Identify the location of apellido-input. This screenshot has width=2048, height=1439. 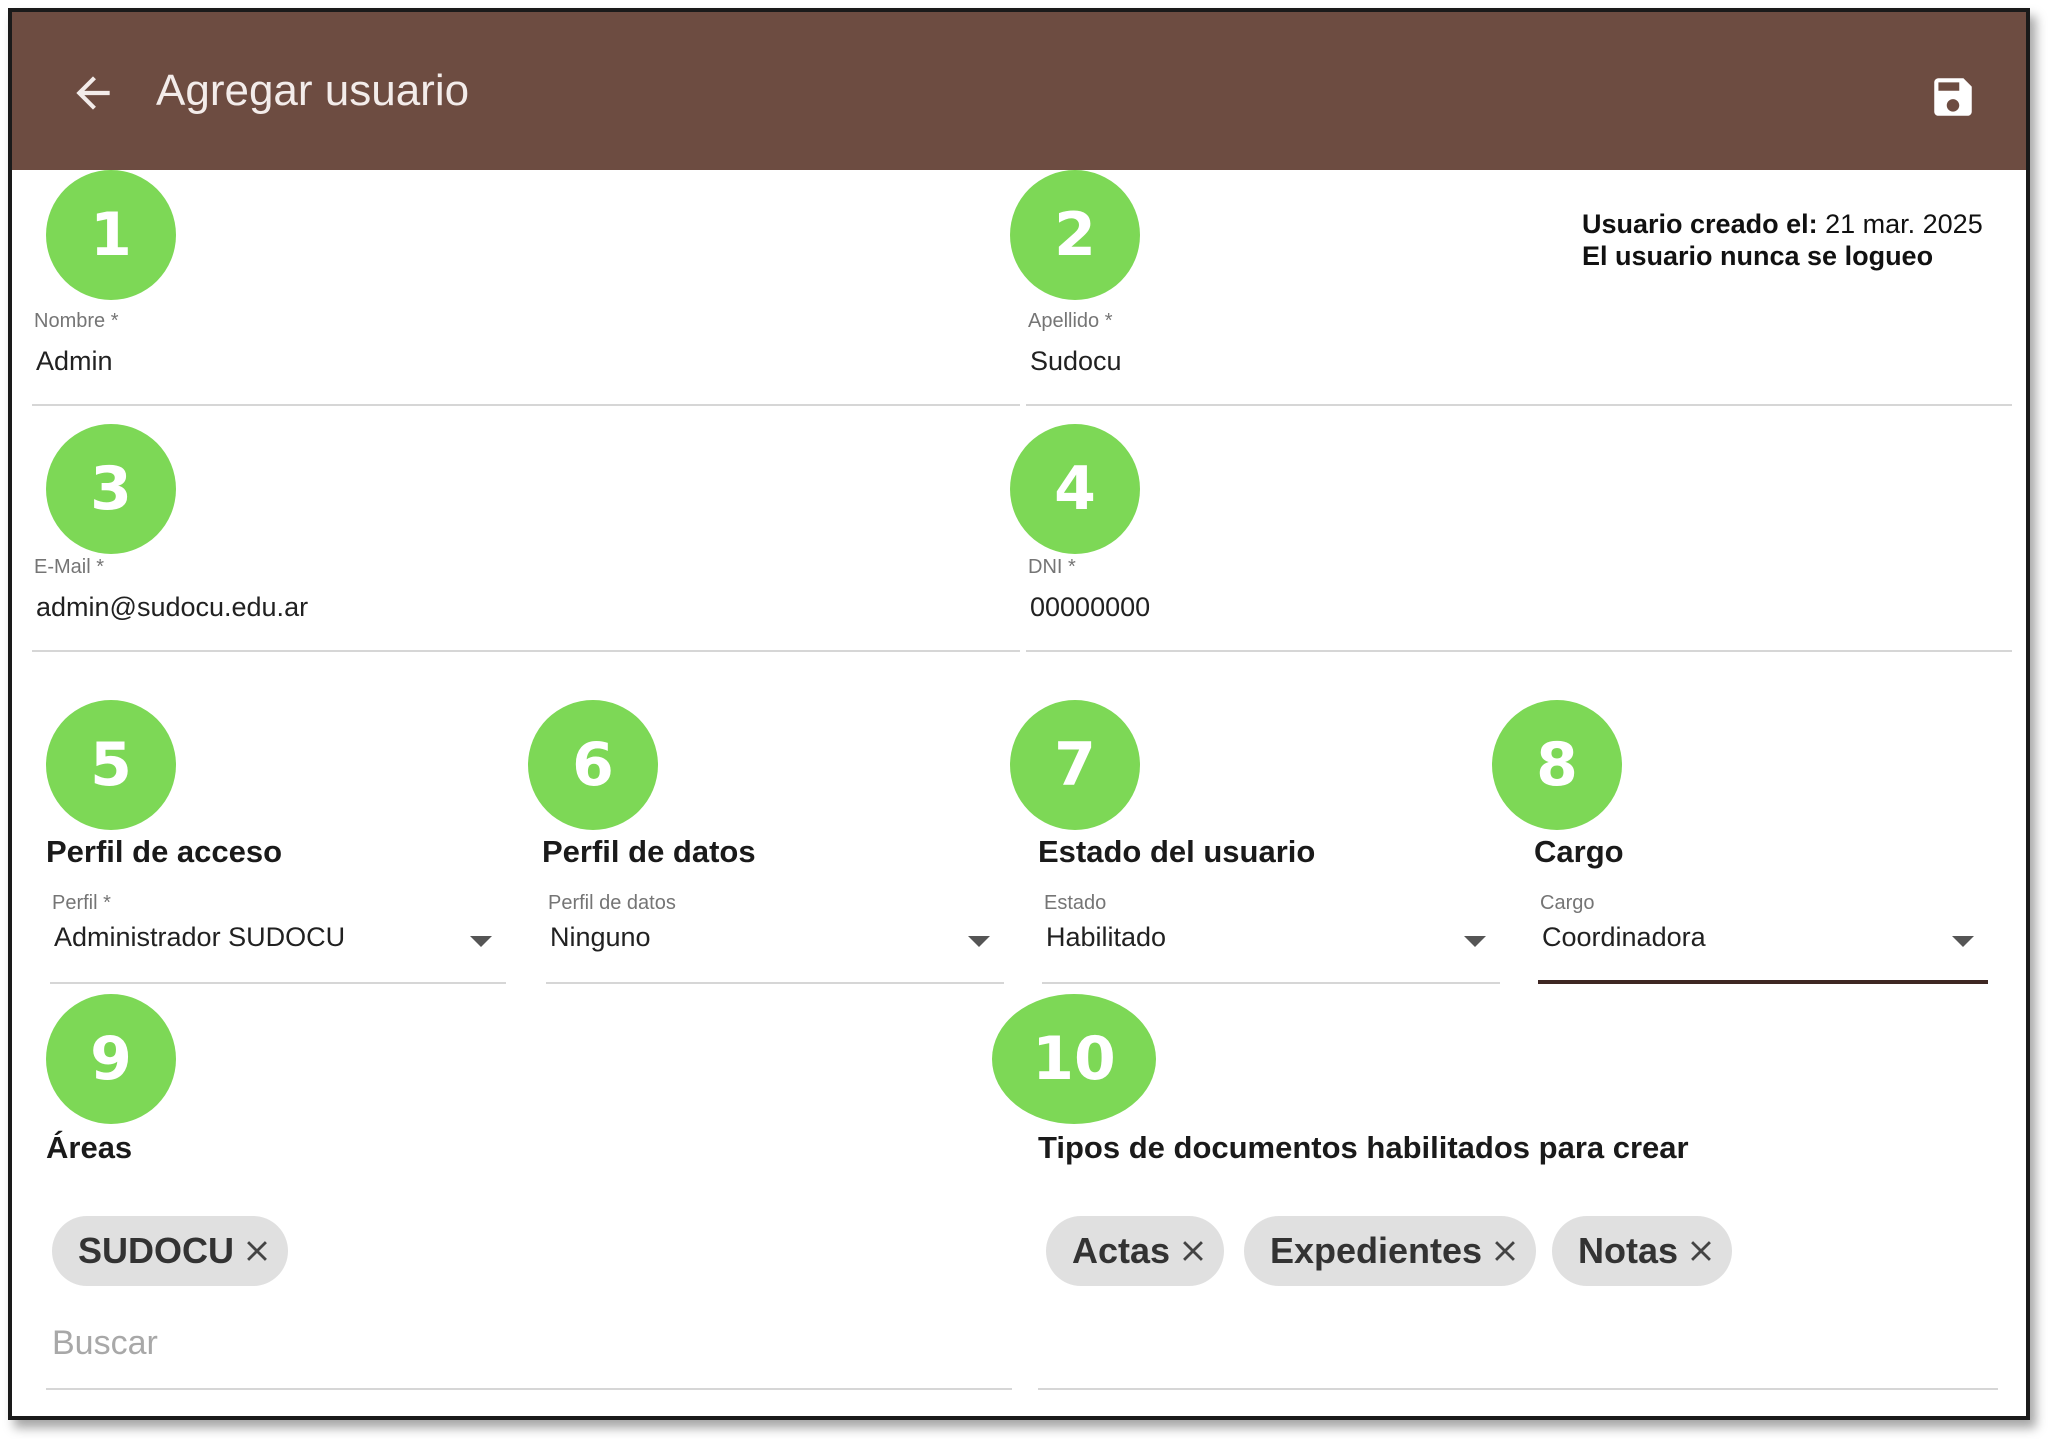
(1474, 361).